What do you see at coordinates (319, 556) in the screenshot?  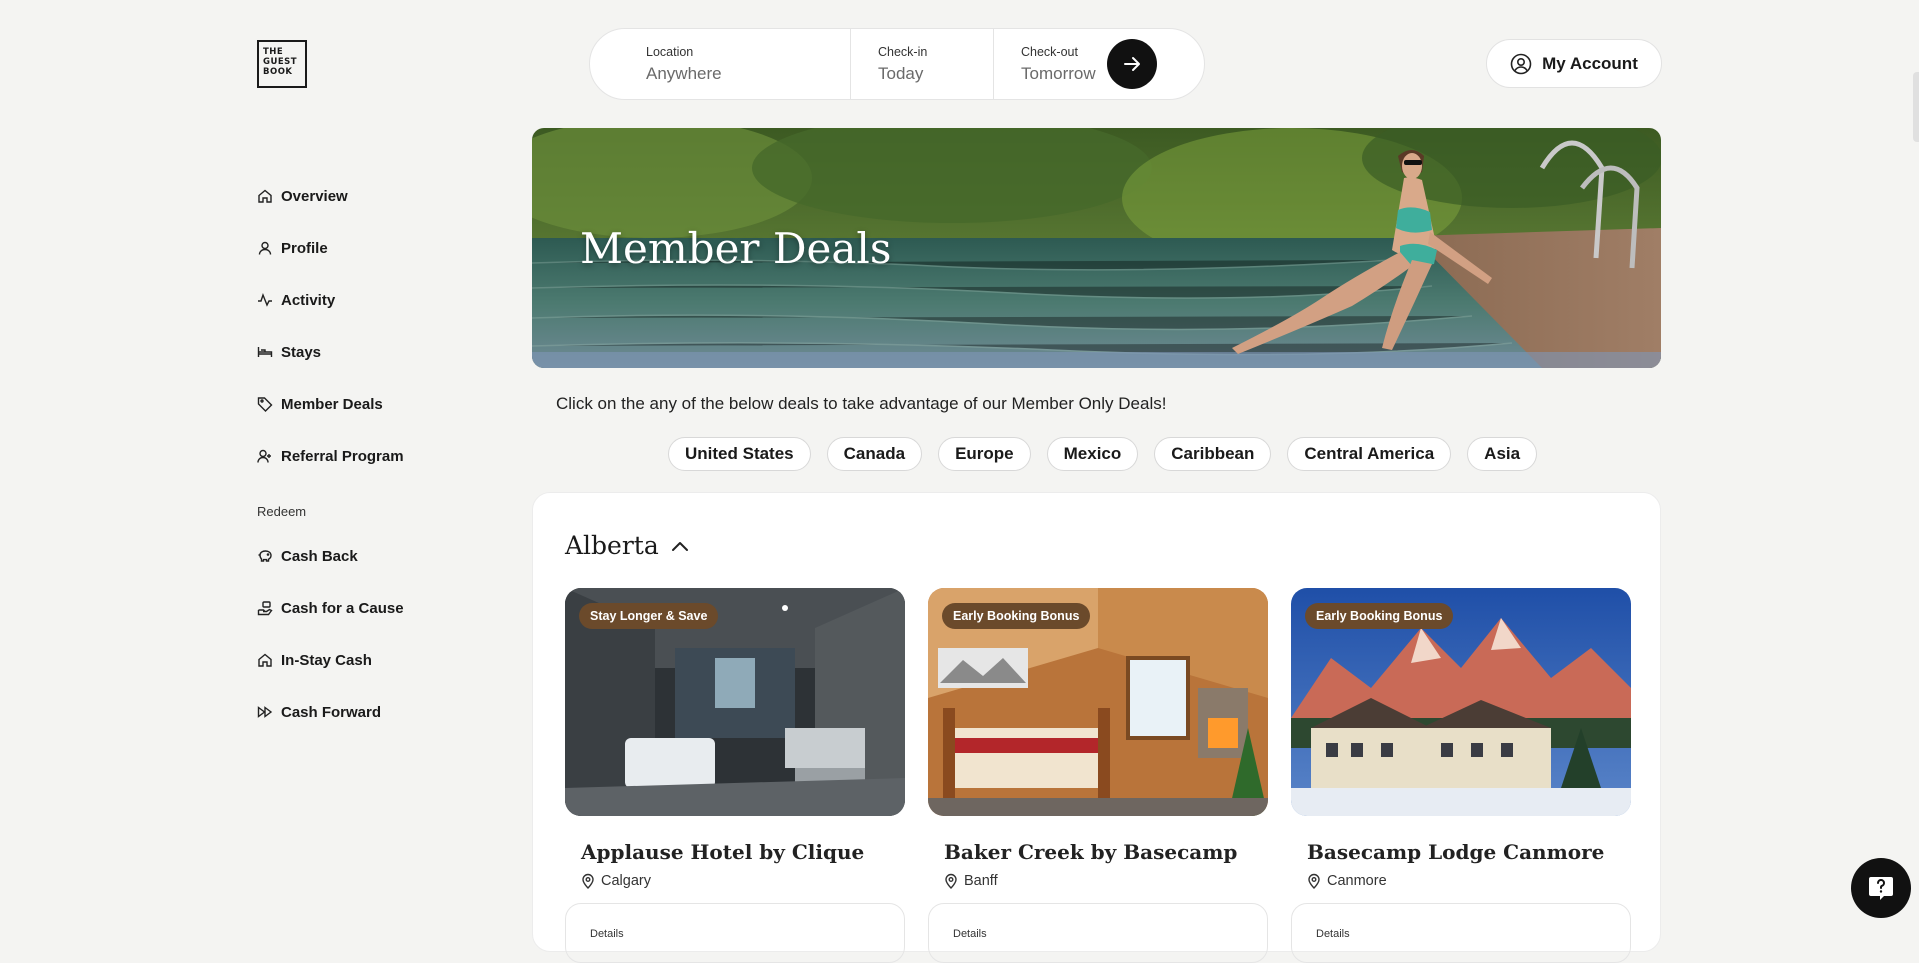 I see `sidebar-item-label: Cash Back` at bounding box center [319, 556].